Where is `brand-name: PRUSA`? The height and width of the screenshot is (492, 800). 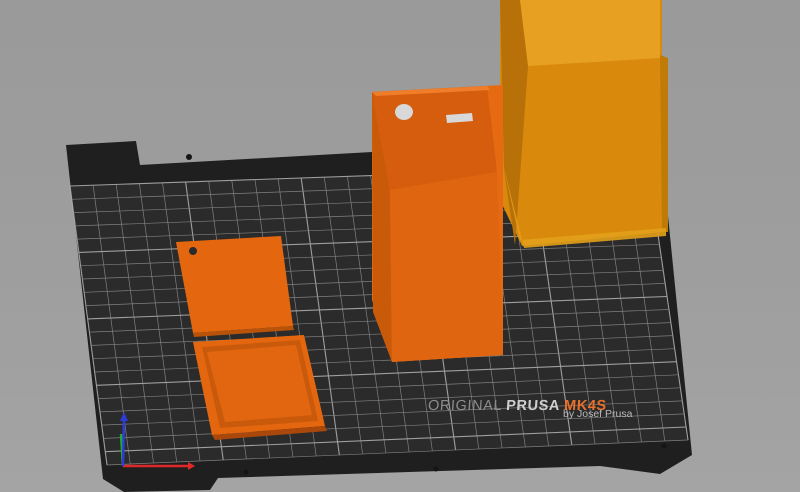
brand-name: PRUSA is located at coordinates (535, 406).